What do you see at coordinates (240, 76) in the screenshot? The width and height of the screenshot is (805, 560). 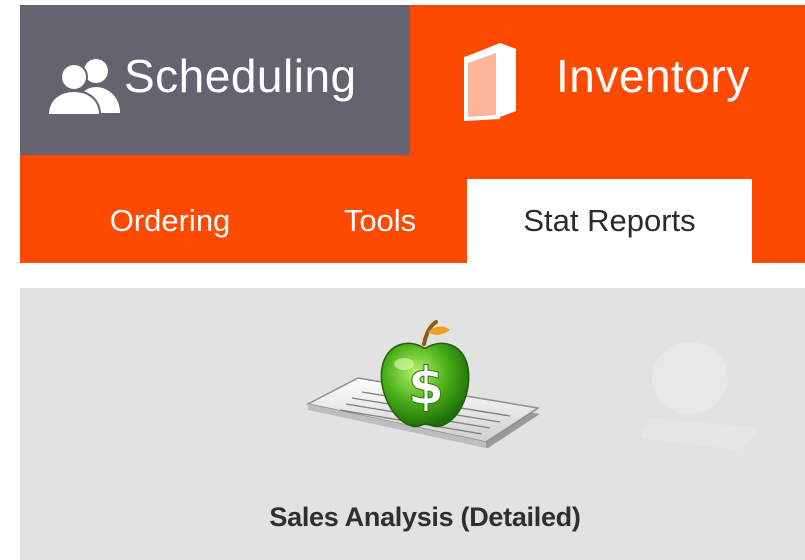 I see `tab-scheduling-label: Scheduling` at bounding box center [240, 76].